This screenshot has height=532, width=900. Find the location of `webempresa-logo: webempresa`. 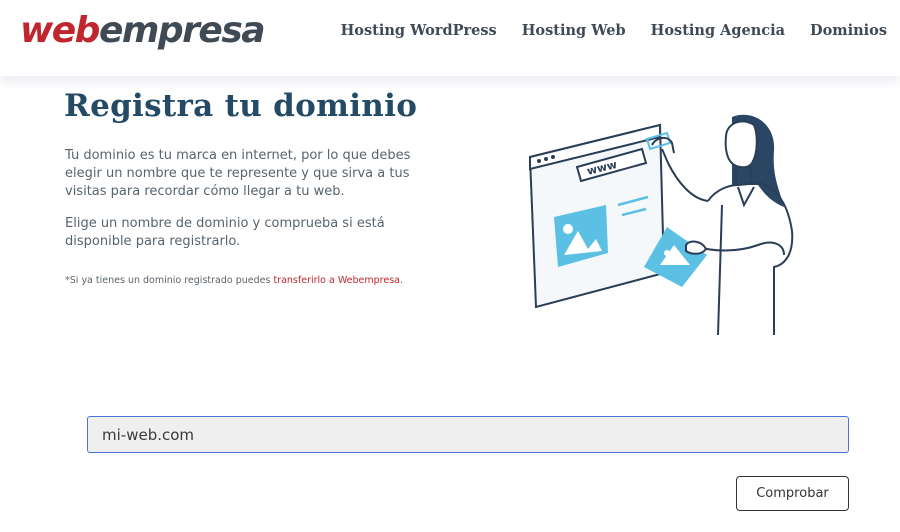

webempresa-logo: webempresa is located at coordinates (143, 30).